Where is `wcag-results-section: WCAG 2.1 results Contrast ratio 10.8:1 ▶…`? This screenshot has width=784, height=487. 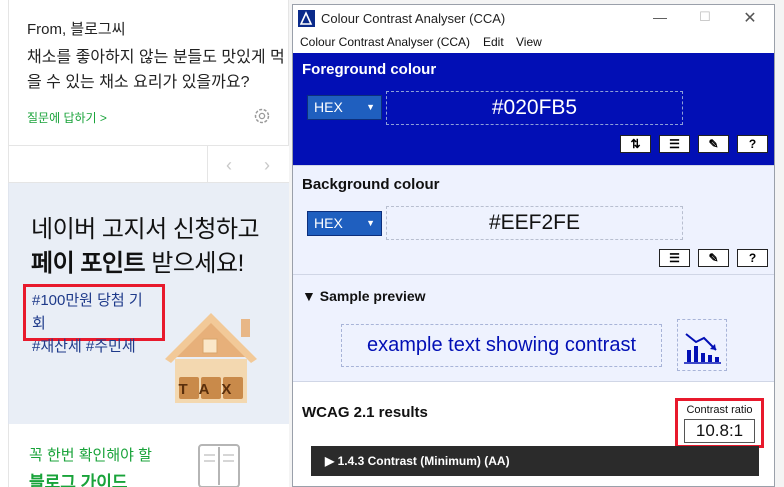 wcag-results-section: WCAG 2.1 results Contrast ratio 10.8:1 ▶… is located at coordinates (533, 433).